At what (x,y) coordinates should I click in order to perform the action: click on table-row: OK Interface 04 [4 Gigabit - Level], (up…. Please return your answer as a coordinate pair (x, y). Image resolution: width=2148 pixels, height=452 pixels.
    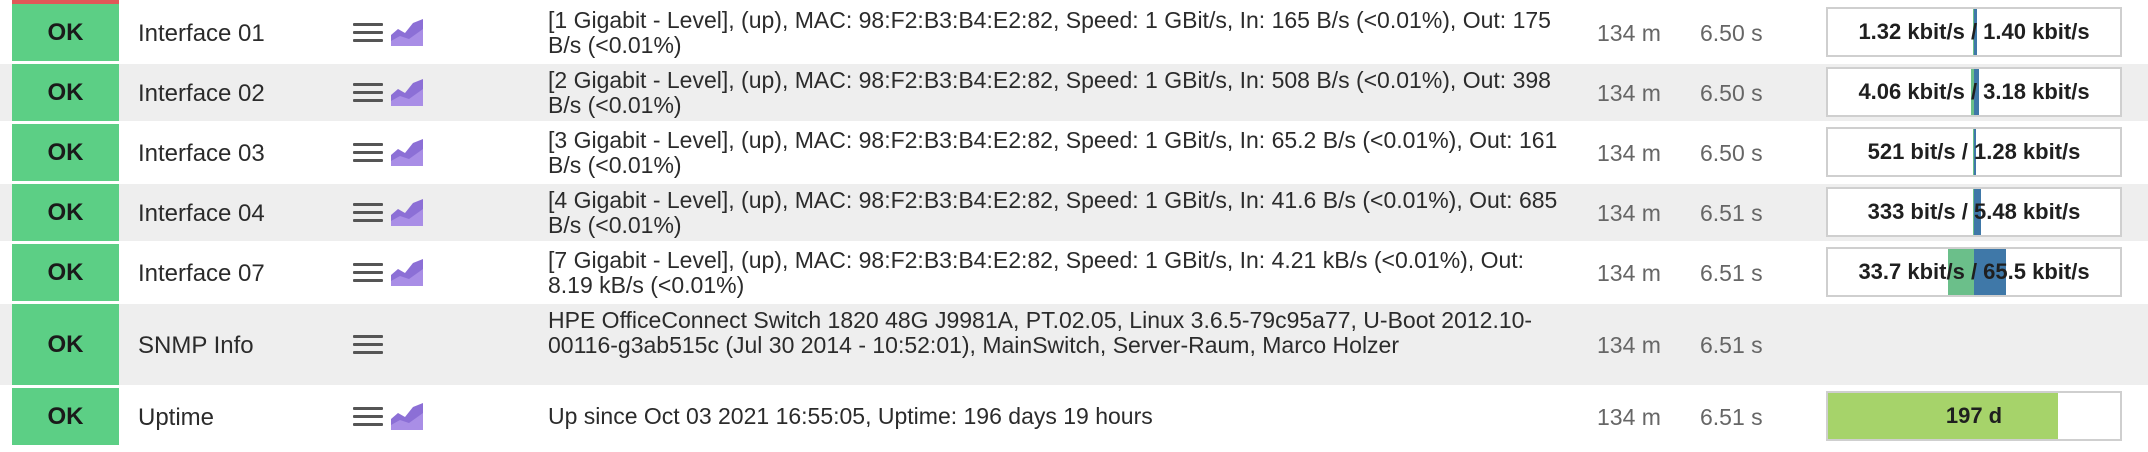
    Looking at the image, I should click on (1074, 212).